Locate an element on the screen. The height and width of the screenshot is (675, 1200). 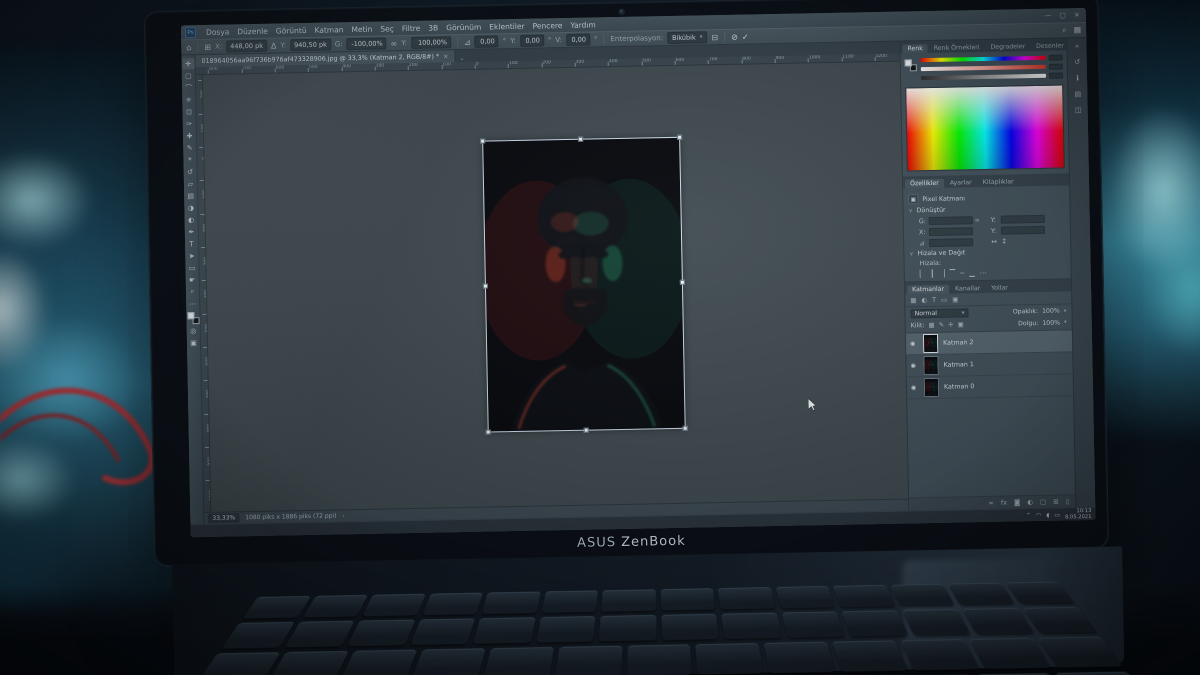
volume-icon: ◖ is located at coordinates (1047, 514).